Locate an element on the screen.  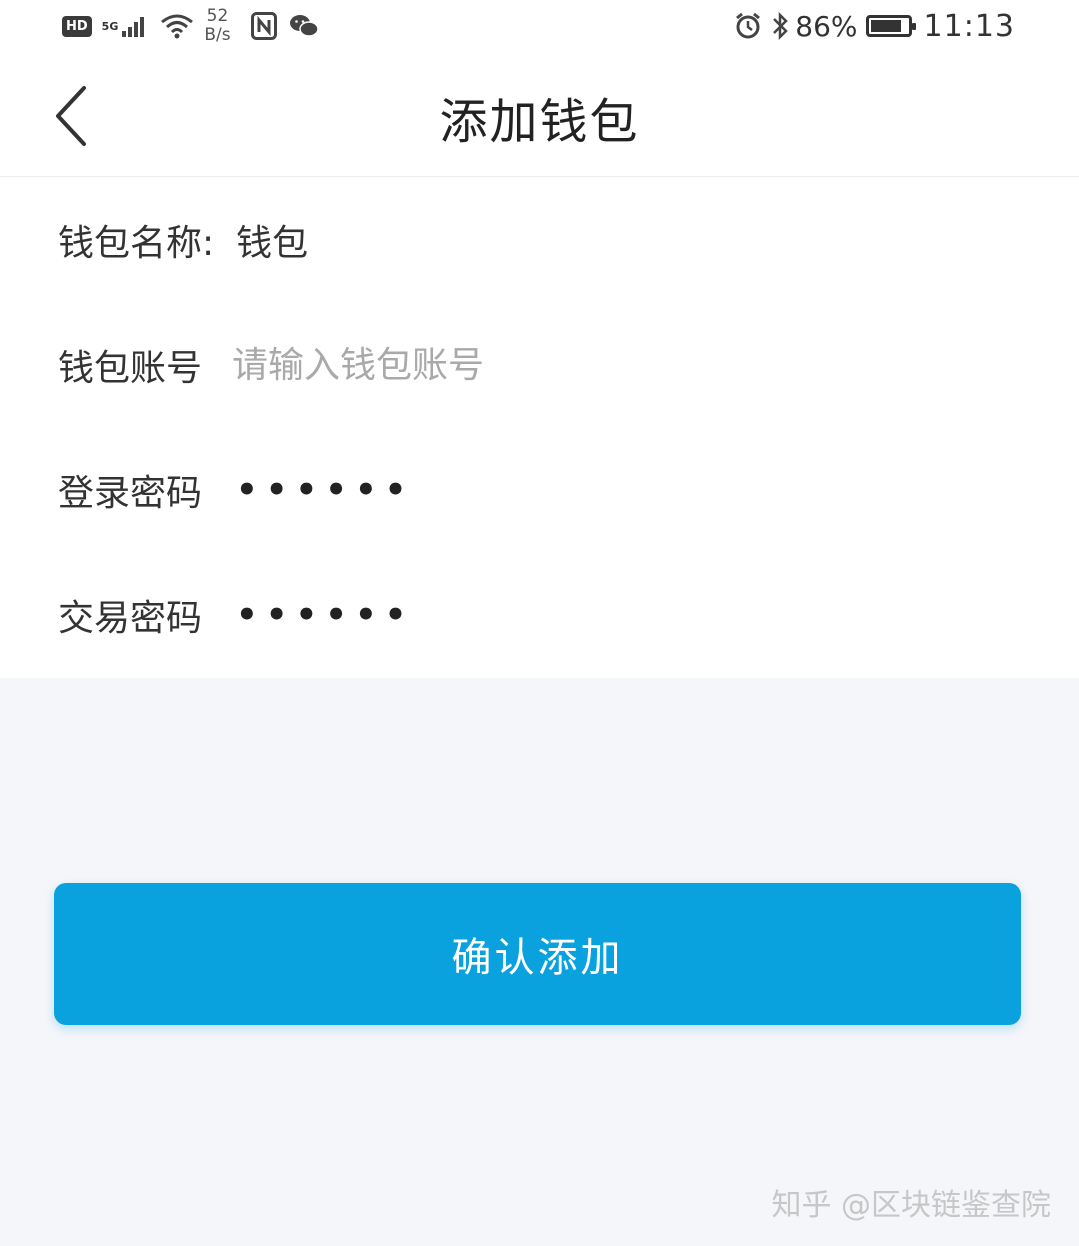
login-password-label: 登录密码 is located at coordinates (130, 493).